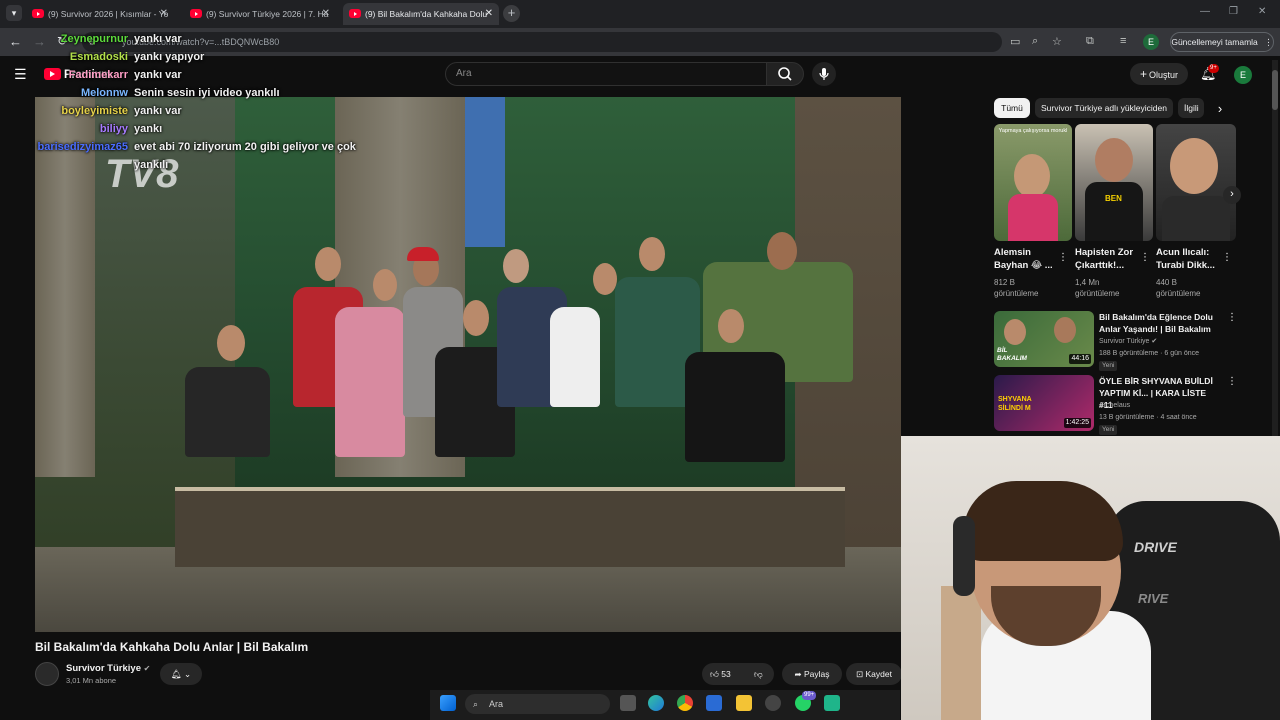 The height and width of the screenshot is (720, 1280). Describe the element at coordinates (1033, 217) in the screenshot. I see `thumb-body` at that location.